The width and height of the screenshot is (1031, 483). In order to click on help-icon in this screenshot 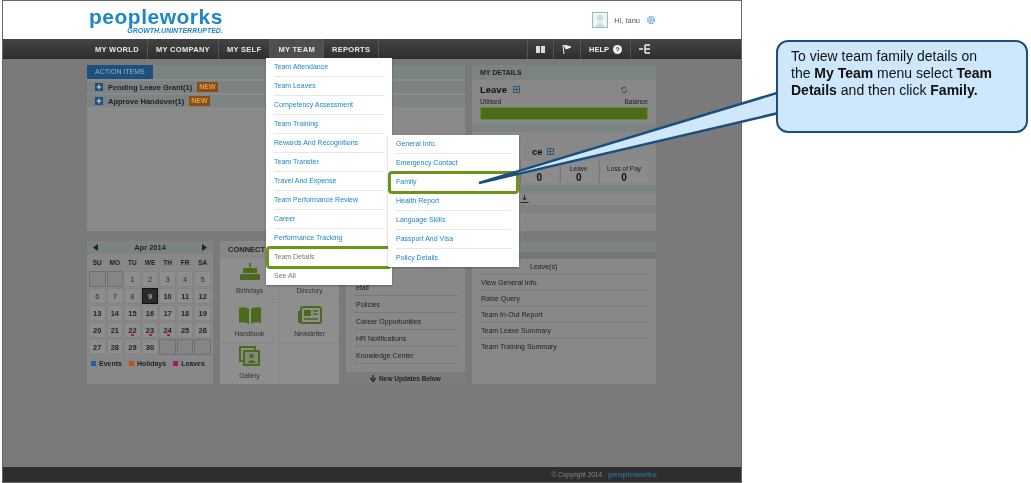, I will do `click(617, 49)`.